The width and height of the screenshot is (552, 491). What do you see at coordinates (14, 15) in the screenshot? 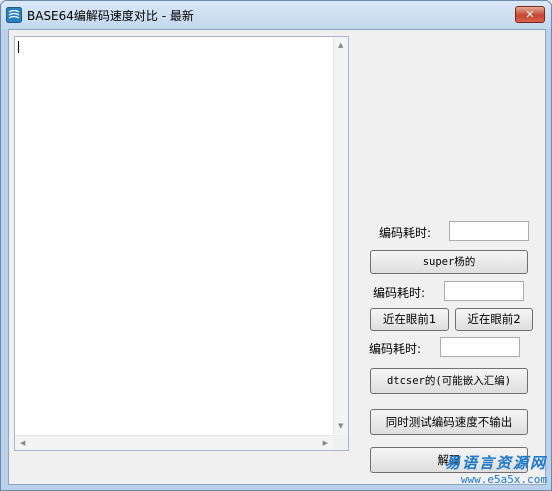
I see `app-icon` at bounding box center [14, 15].